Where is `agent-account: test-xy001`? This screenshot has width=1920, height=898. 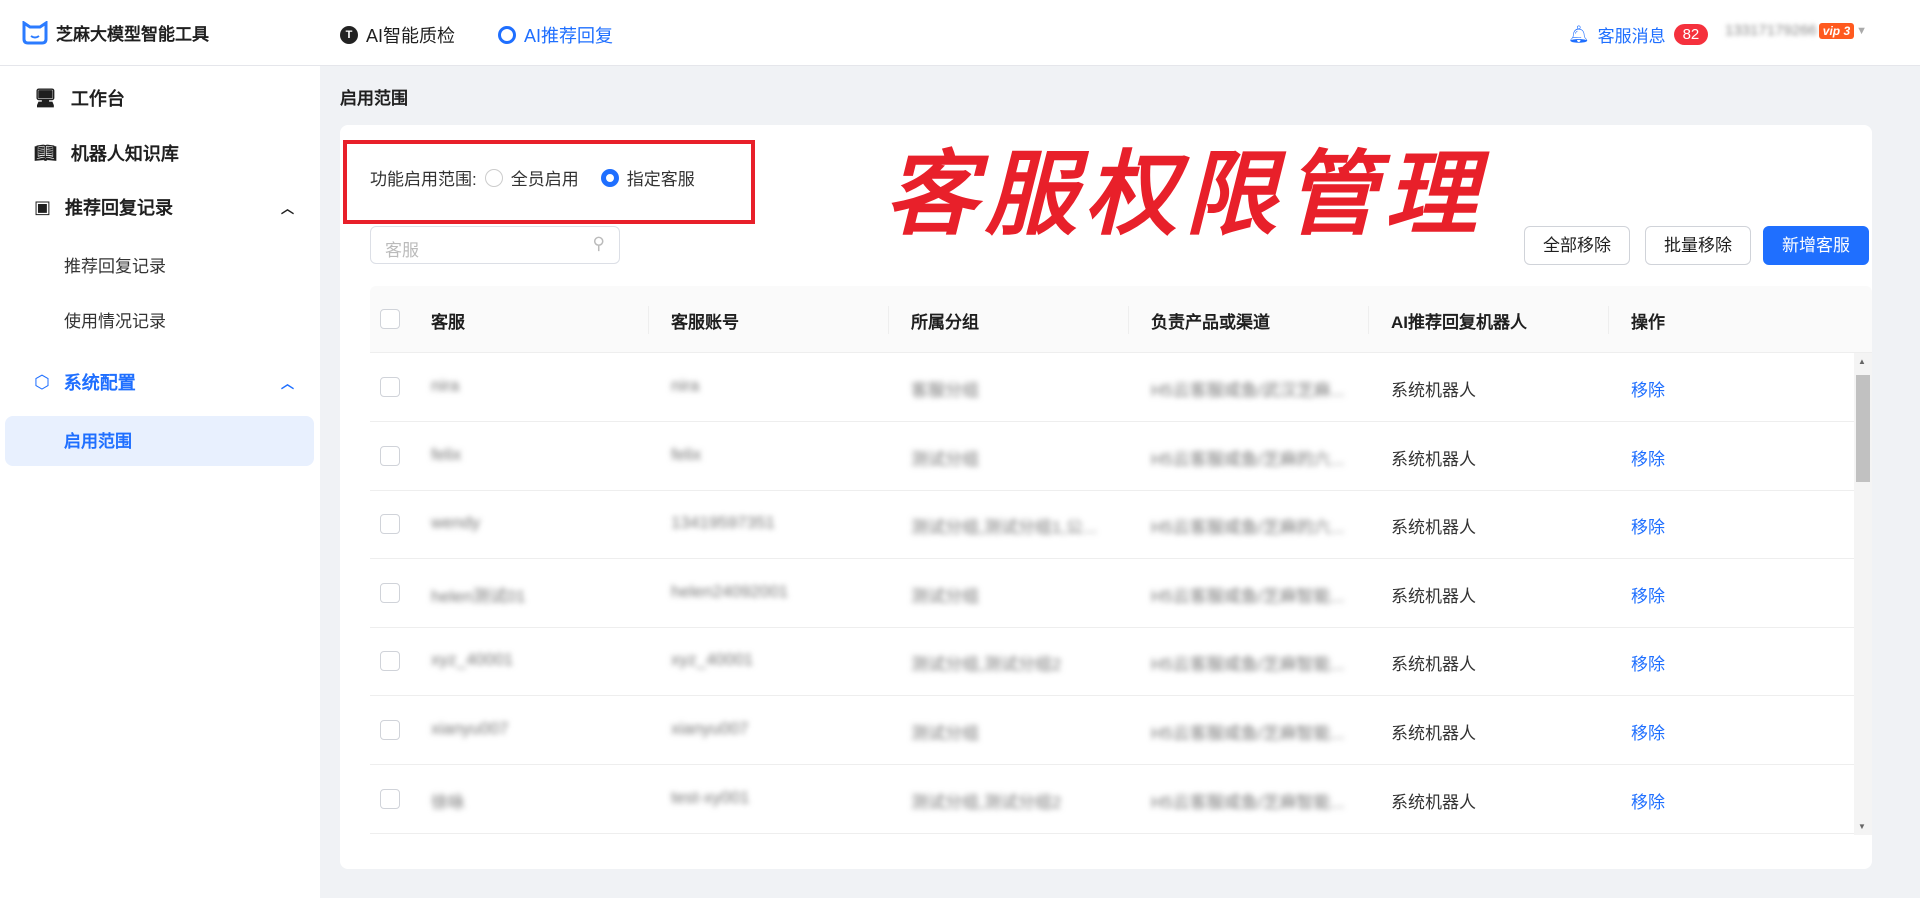 agent-account: test-xy001 is located at coordinates (710, 797).